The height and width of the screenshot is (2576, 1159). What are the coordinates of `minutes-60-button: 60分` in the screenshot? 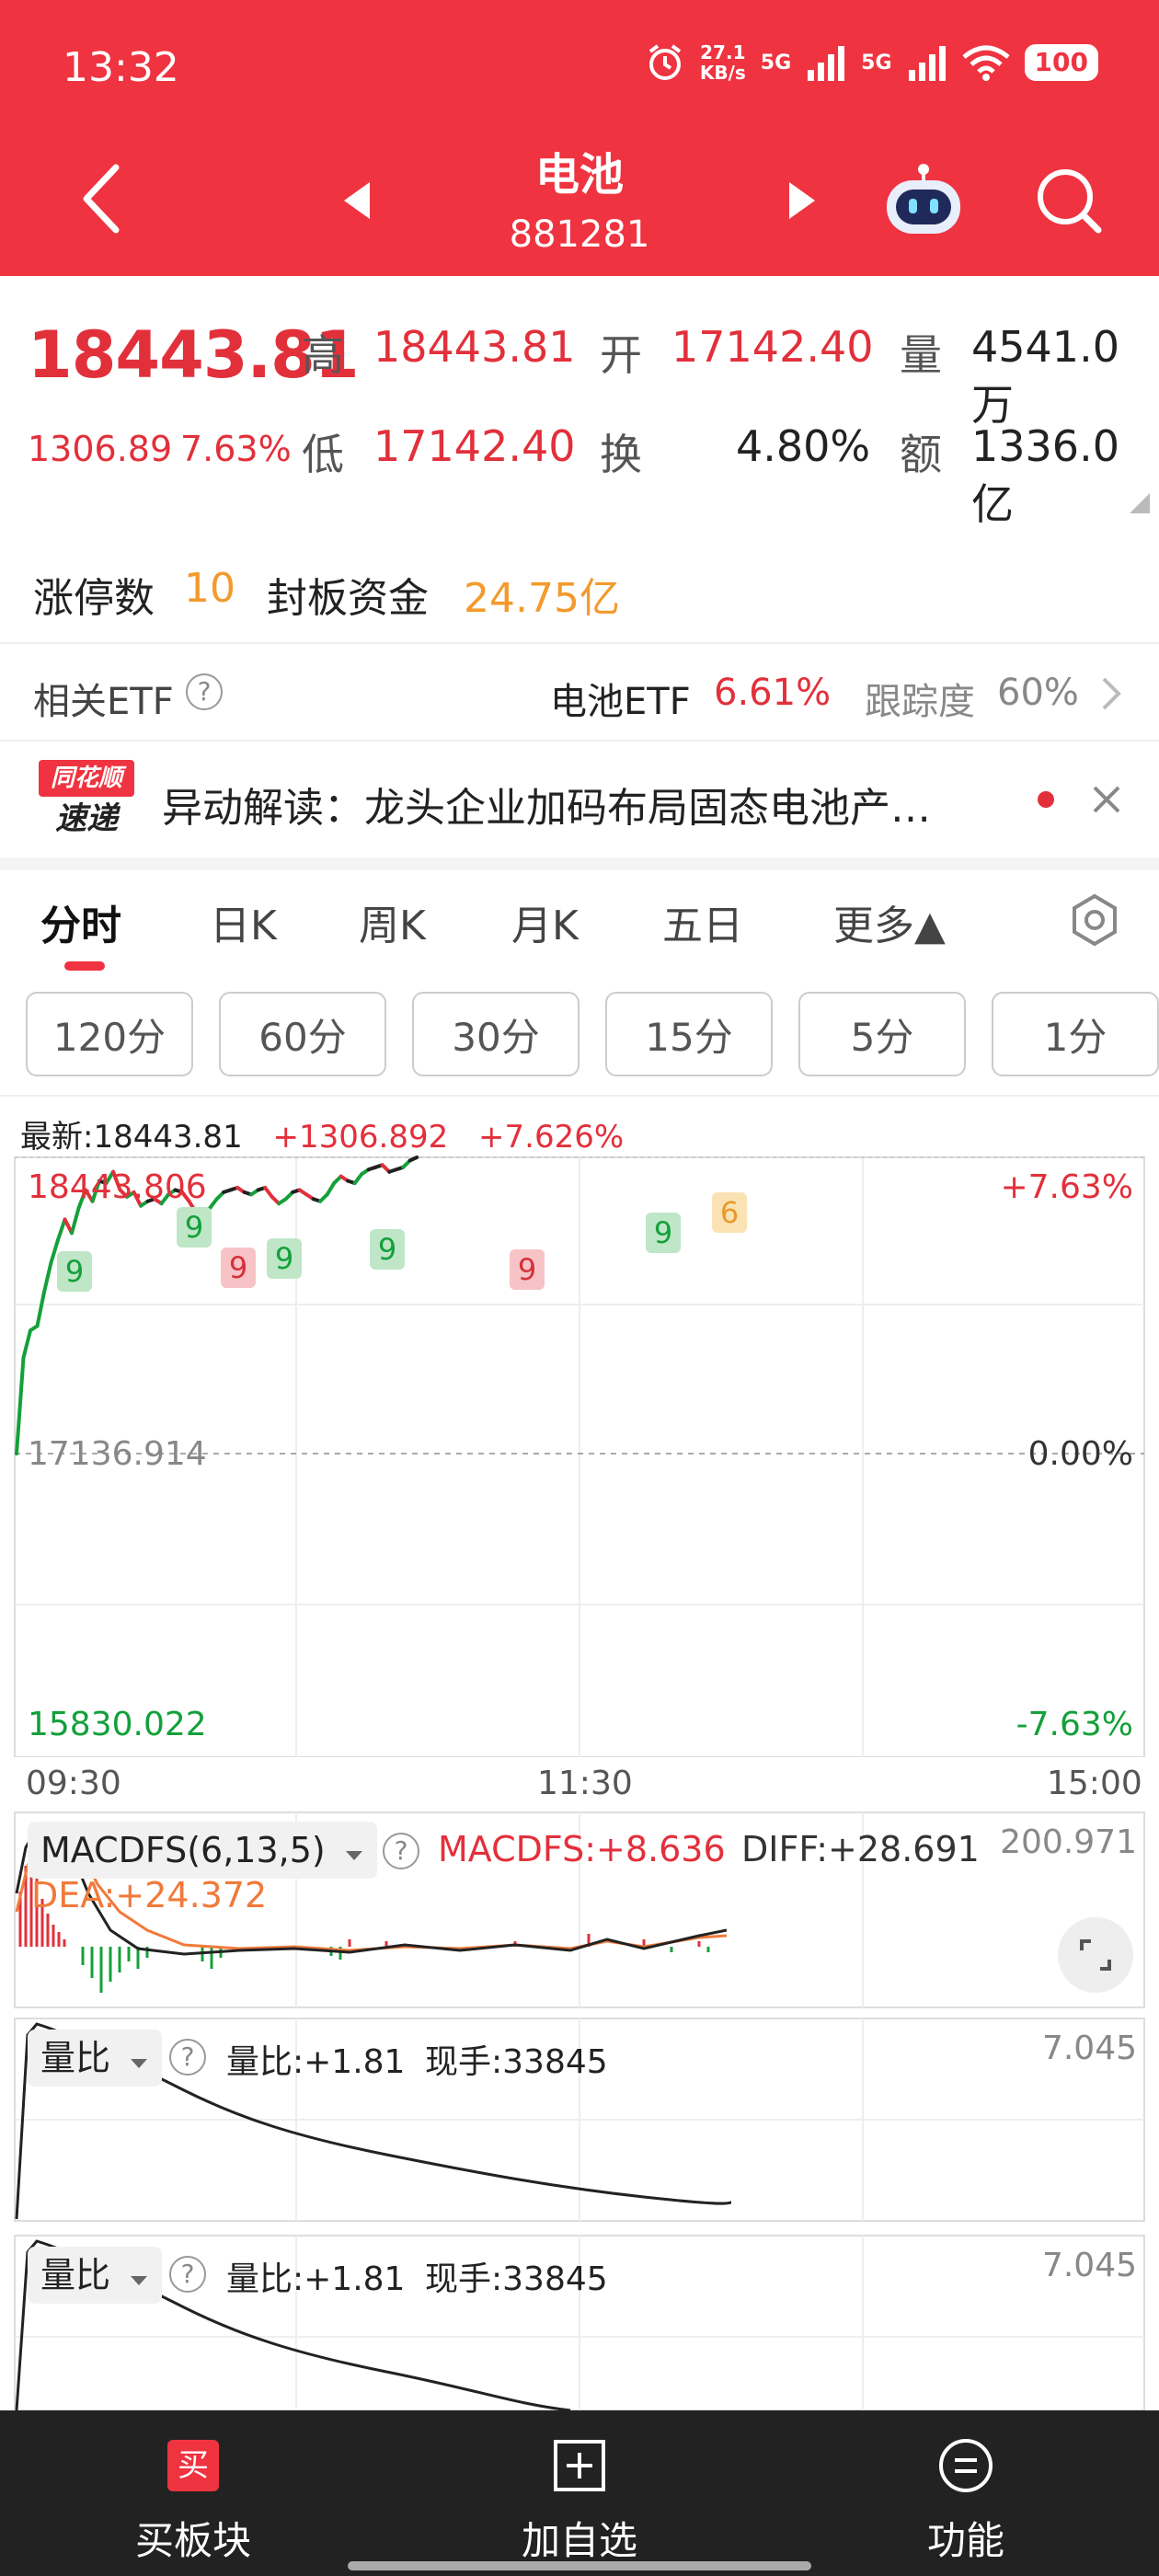 It's located at (302, 1034).